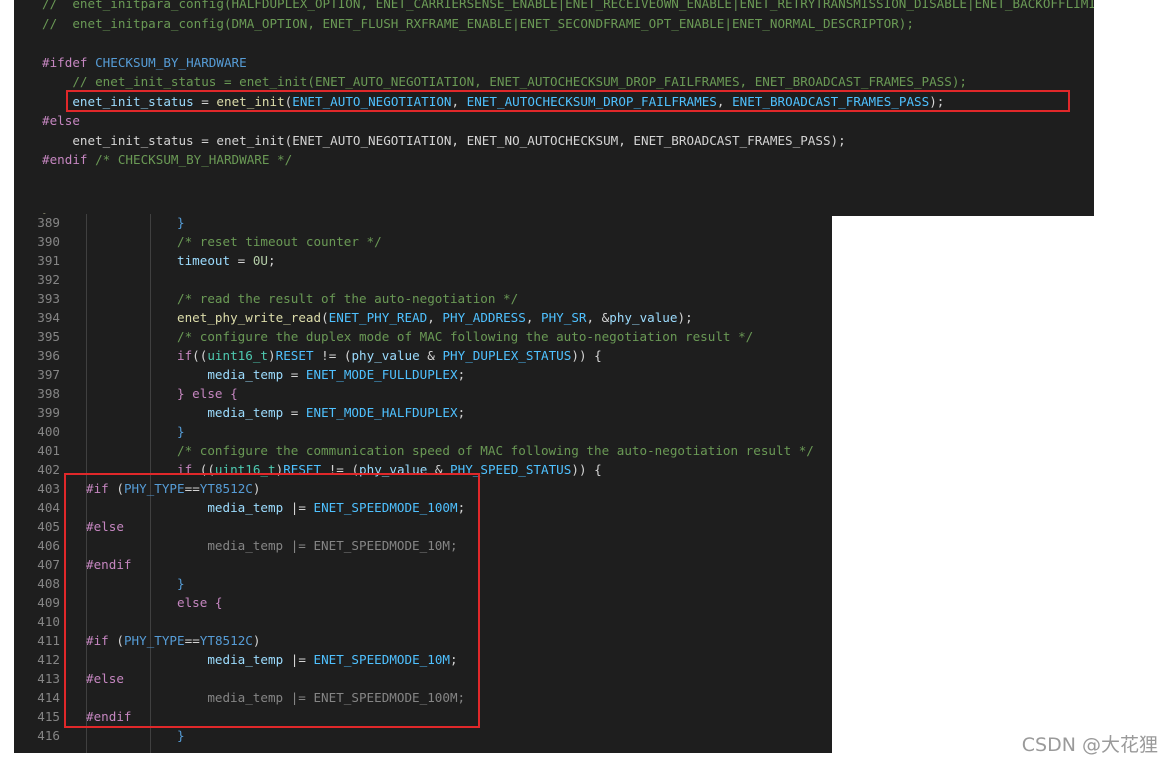 Image resolution: width=1166 pixels, height=763 pixels. I want to click on code-line: media_temp = ENET_MODE_HALFDUPLEX;, so click(275, 412).